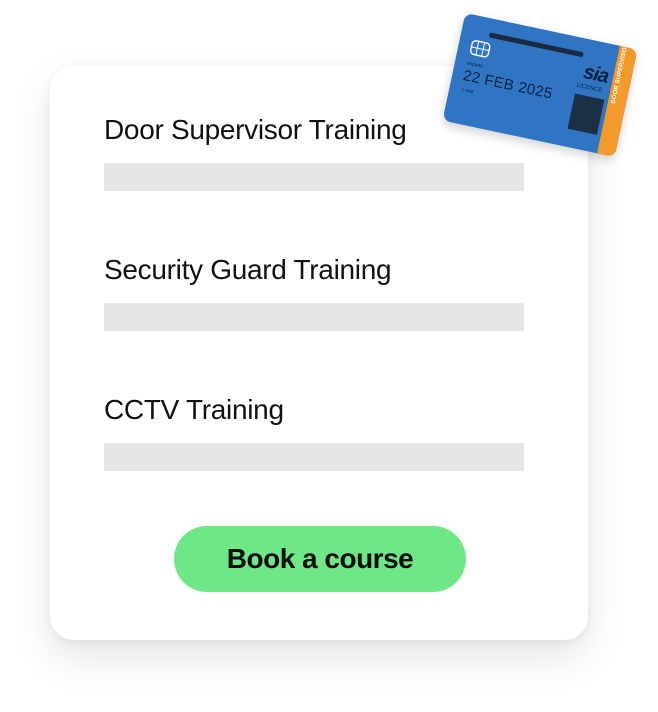  Describe the element at coordinates (536, 45) in the screenshot. I see `licence-magnetic-bar` at that location.